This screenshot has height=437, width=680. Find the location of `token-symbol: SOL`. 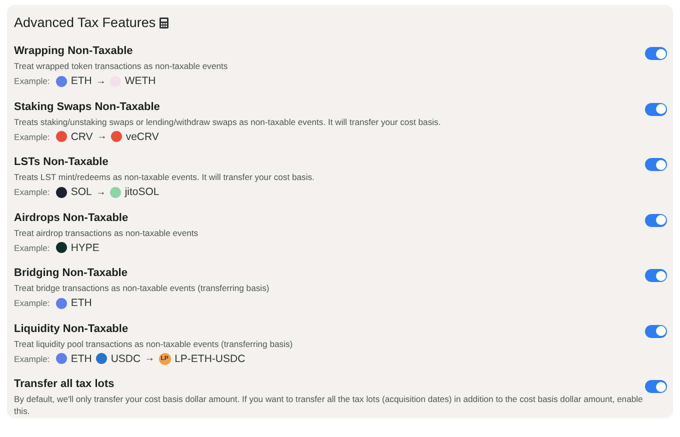

token-symbol: SOL is located at coordinates (81, 192).